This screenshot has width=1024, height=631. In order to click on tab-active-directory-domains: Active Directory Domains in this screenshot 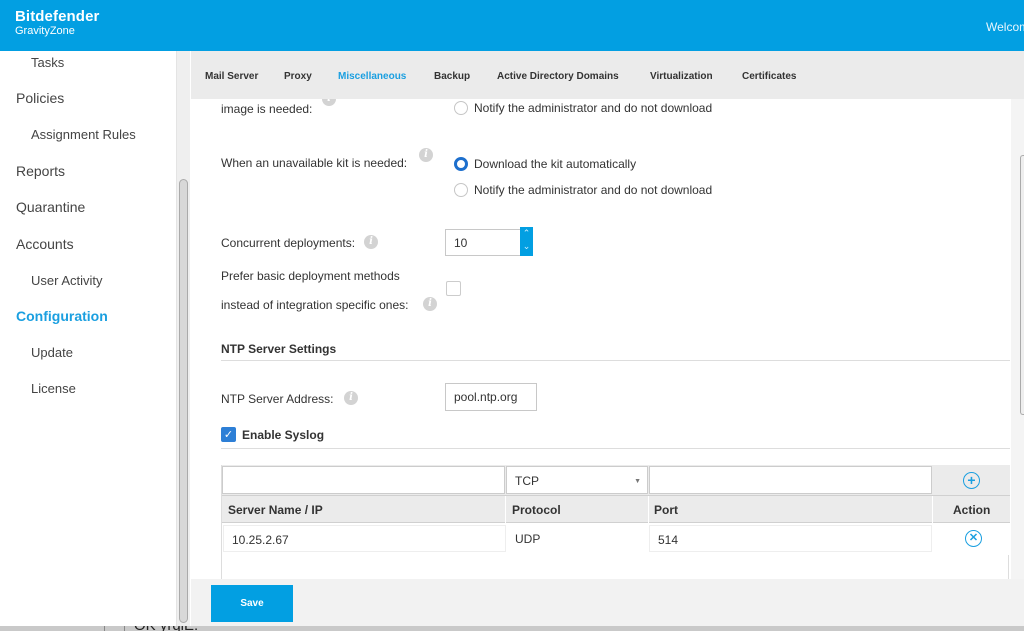, I will do `click(558, 76)`.